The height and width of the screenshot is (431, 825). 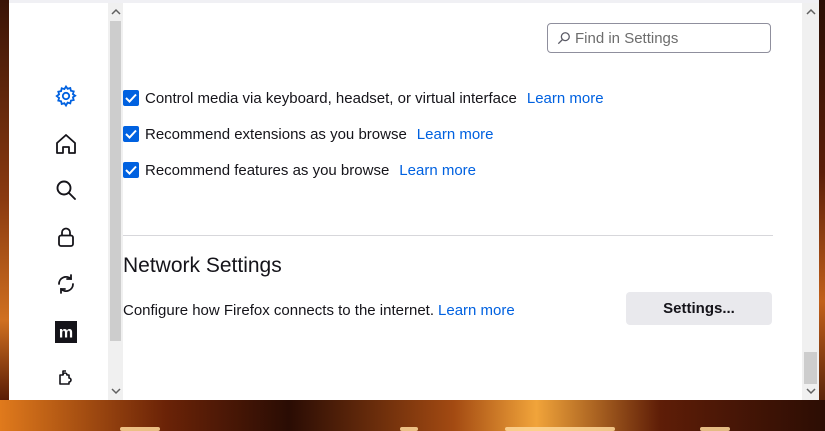 I want to click on wallpaper-left-strip, so click(x=4, y=200).